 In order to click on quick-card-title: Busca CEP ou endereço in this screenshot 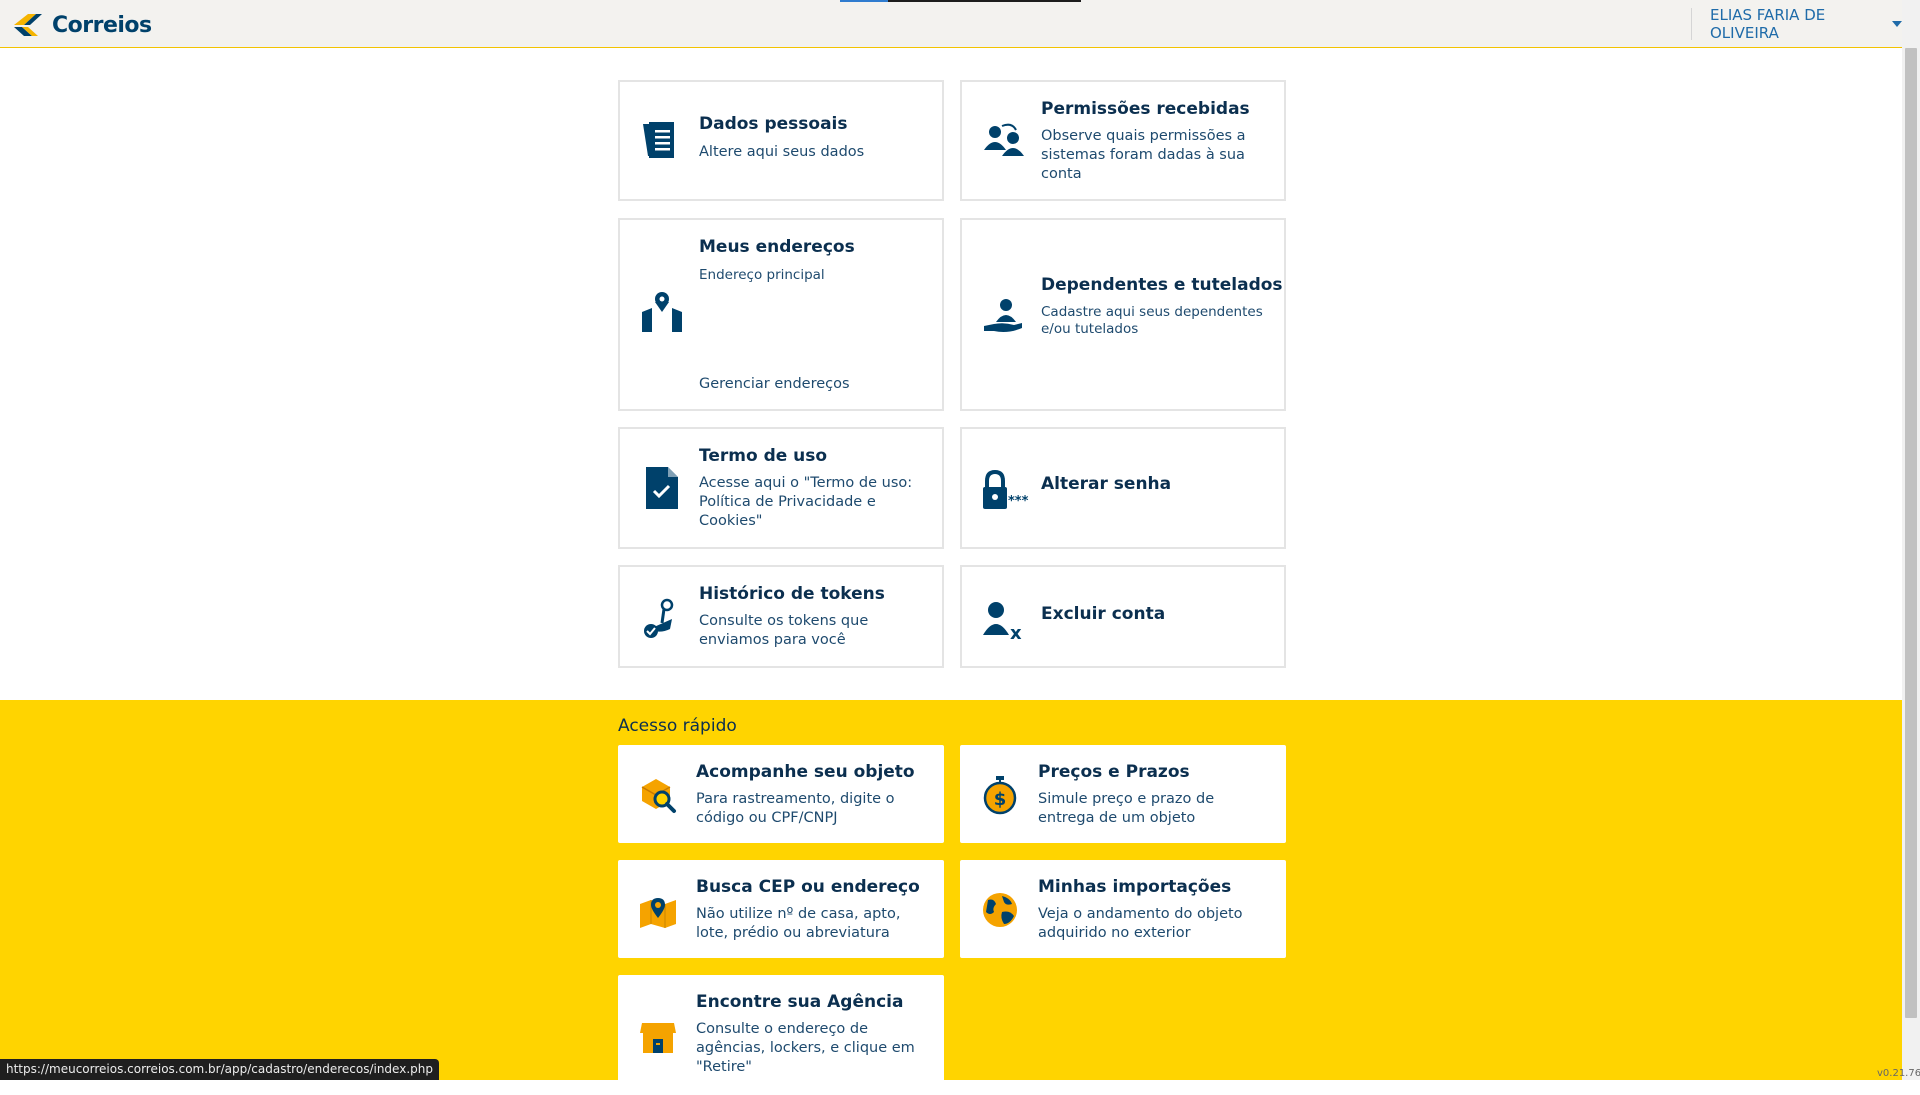, I will do `click(808, 887)`.